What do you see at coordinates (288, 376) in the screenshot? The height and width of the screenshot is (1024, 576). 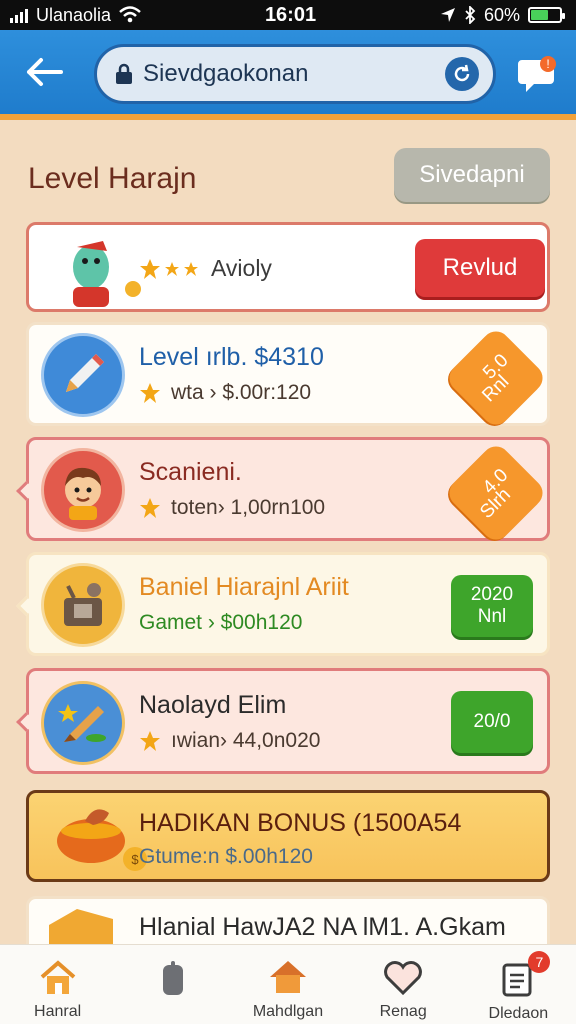 I see `list-item: Level ırlb. $4310 wta › $.00r:120 5.0 Rnl` at bounding box center [288, 376].